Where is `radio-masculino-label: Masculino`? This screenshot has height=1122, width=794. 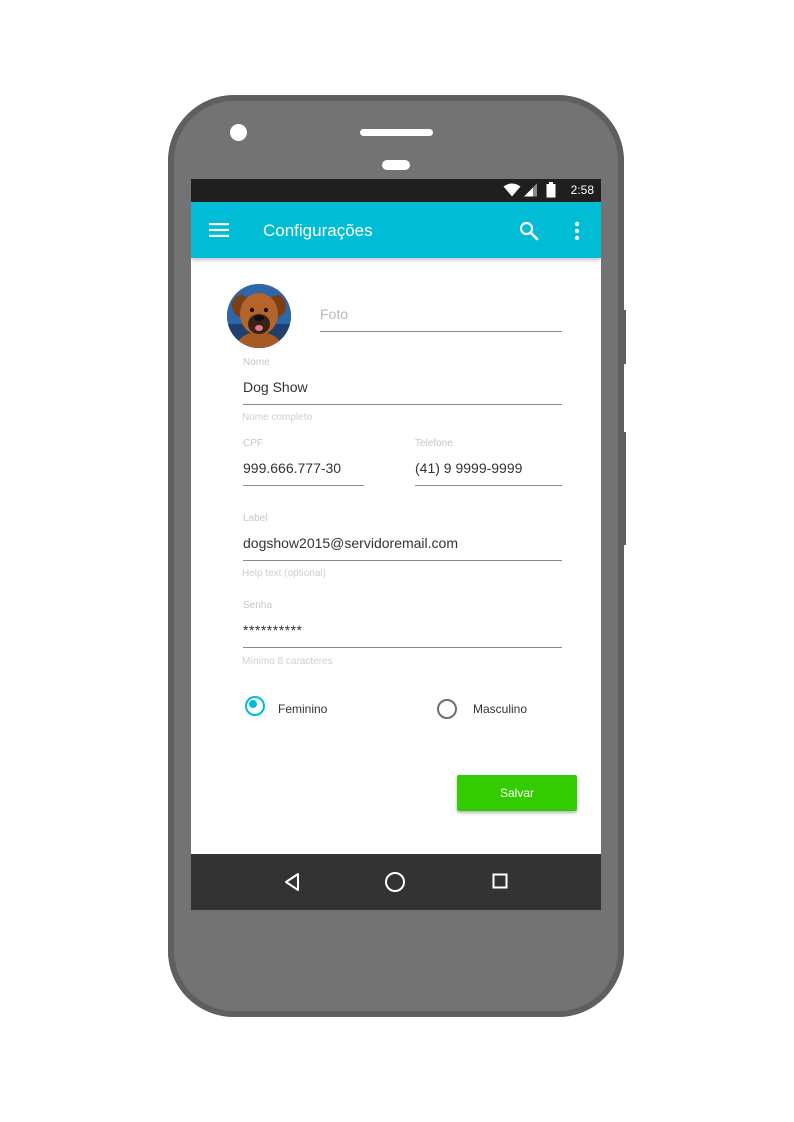 radio-masculino-label: Masculino is located at coordinates (500, 709).